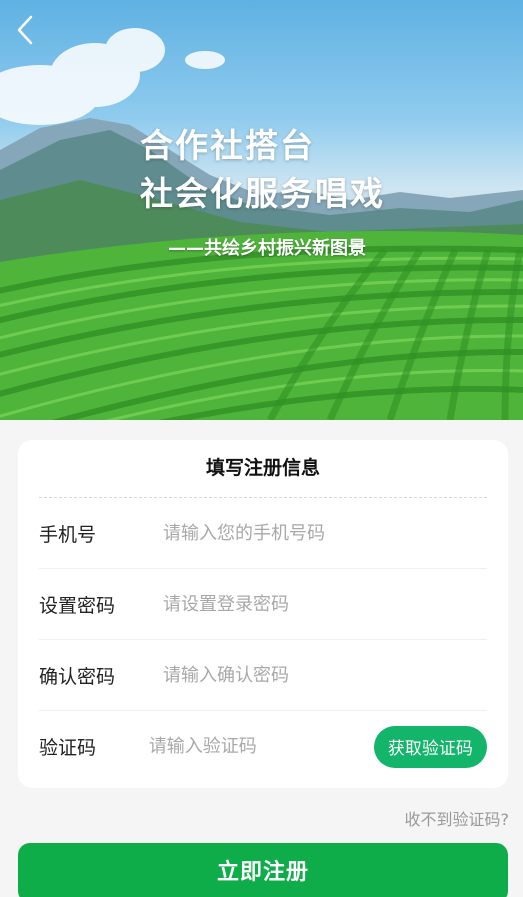 The image size is (523, 897). I want to click on hero-slogan: 合作社搭台 社会化服务唱戏, so click(262, 170).